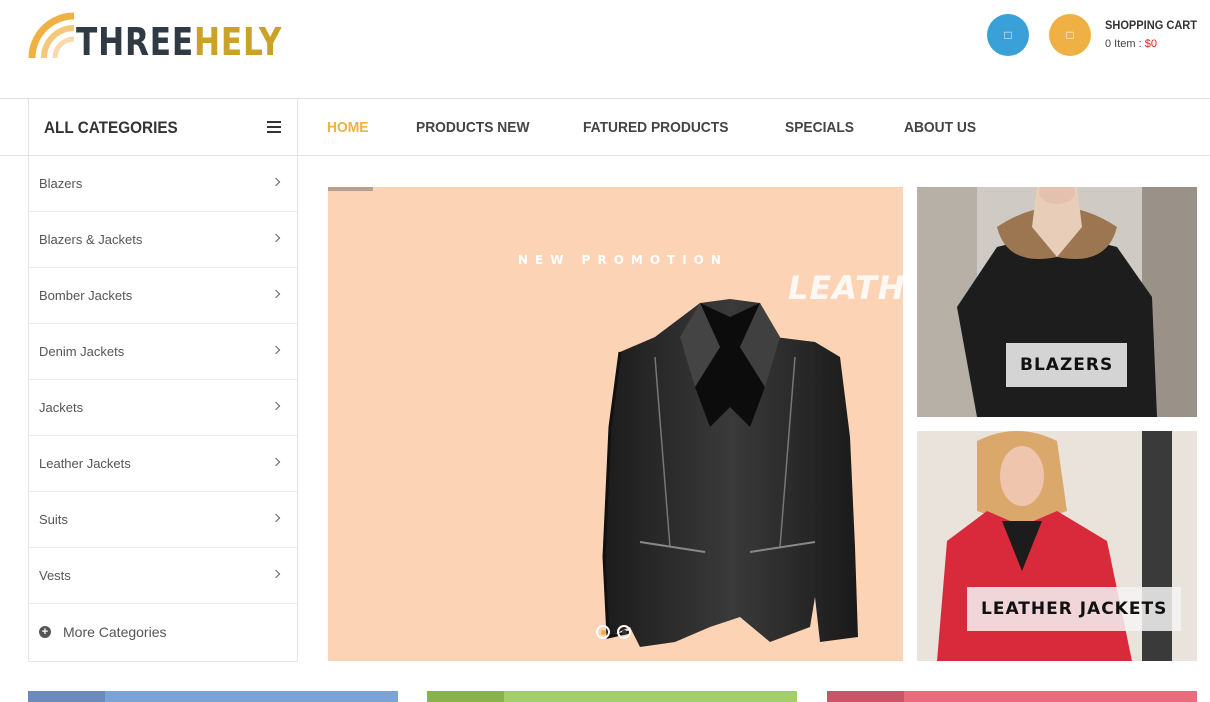  I want to click on banner-leather-jackets: LEATHER JACKETS, so click(1057, 546).